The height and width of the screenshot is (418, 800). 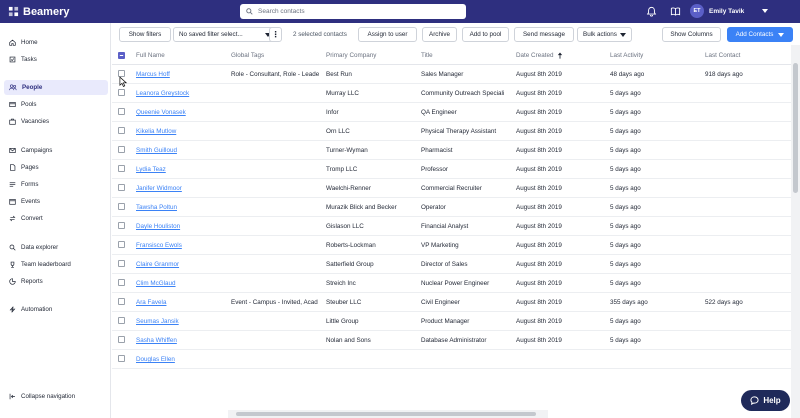 I want to click on column-header-global-tags: Global Tags, so click(x=247, y=55).